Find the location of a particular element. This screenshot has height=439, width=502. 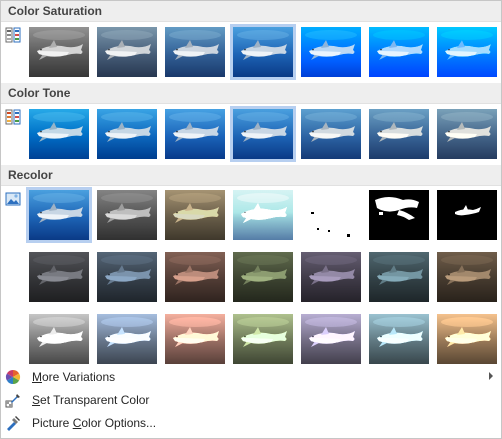

color-saturation-icon is located at coordinates (13, 35).